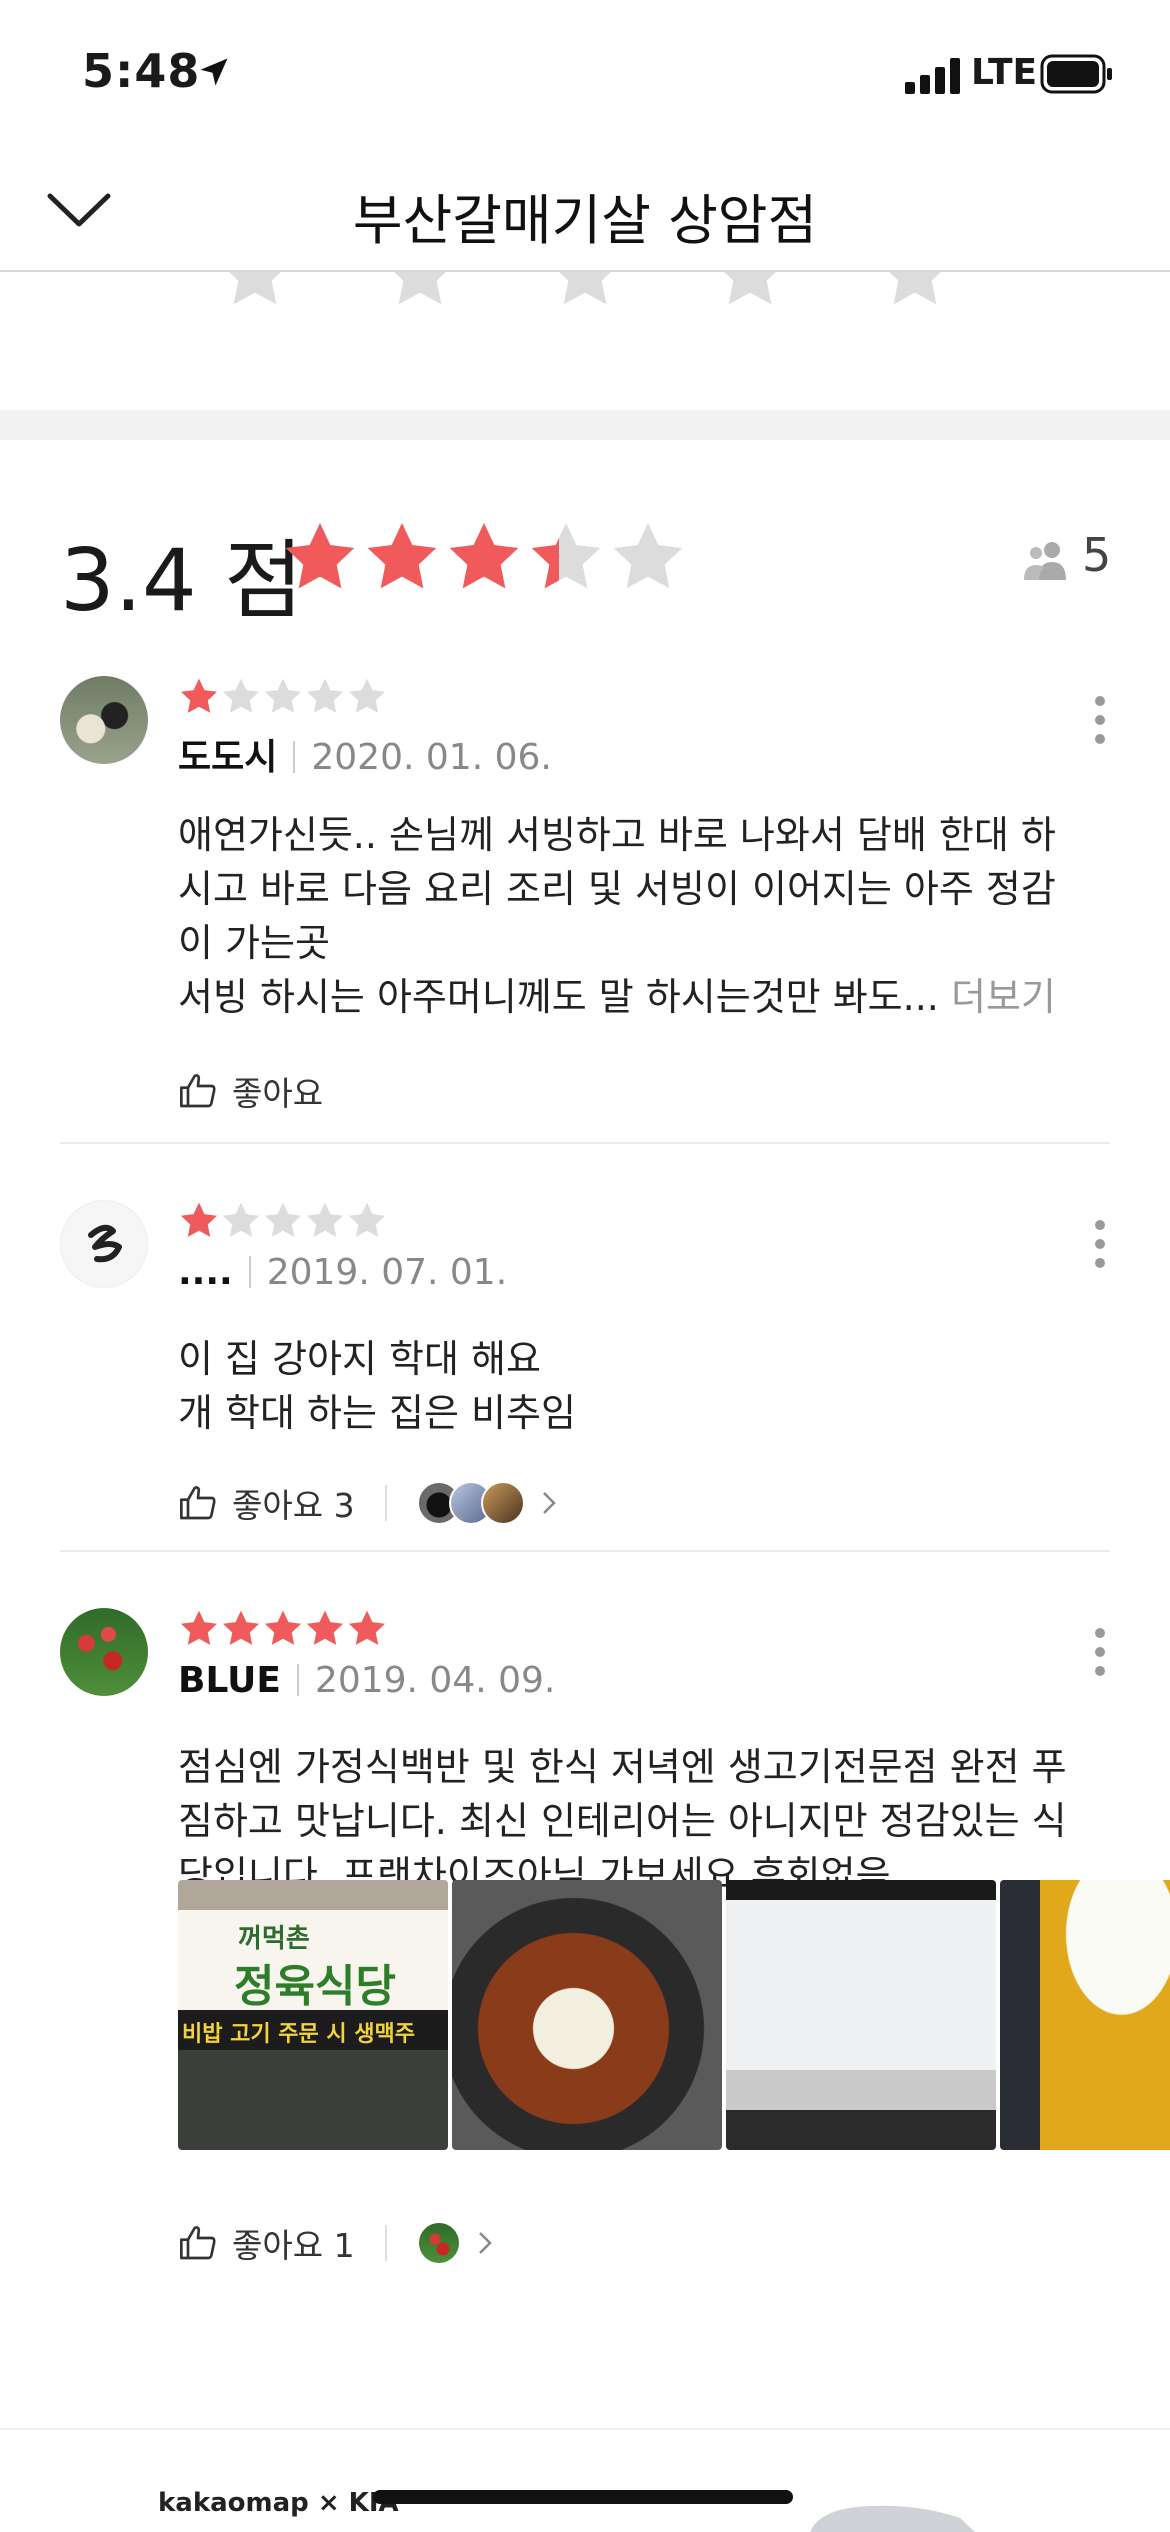 Image resolution: width=1170 pixels, height=2532 pixels. Describe the element at coordinates (227, 757) in the screenshot. I see `reviewer-name: 도도시` at that location.